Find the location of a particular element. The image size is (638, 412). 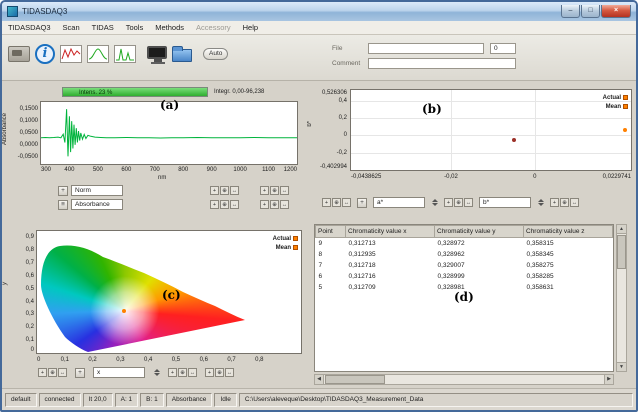

scroll-down-icon: ▼ is located at coordinates (621, 366).